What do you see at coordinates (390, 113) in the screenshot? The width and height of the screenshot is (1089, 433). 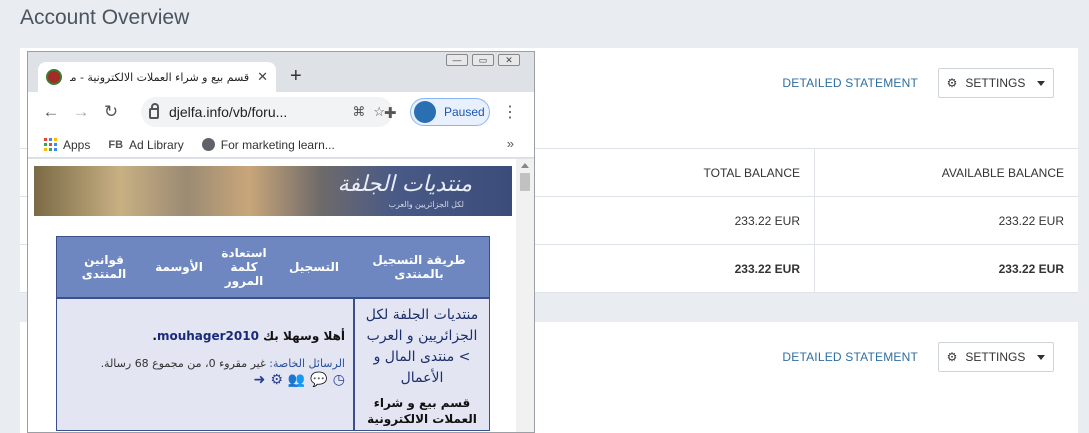 I see `extensions-icon: ✚` at bounding box center [390, 113].